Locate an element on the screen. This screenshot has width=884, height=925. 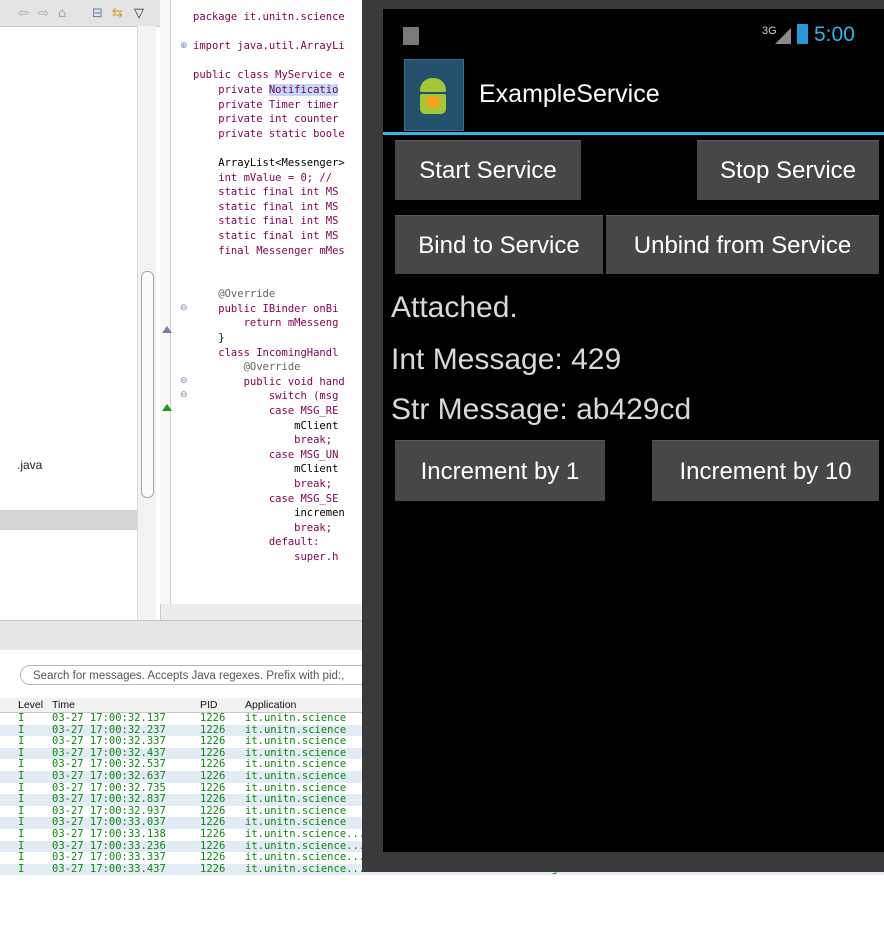
notification-icon is located at coordinates (411, 36).